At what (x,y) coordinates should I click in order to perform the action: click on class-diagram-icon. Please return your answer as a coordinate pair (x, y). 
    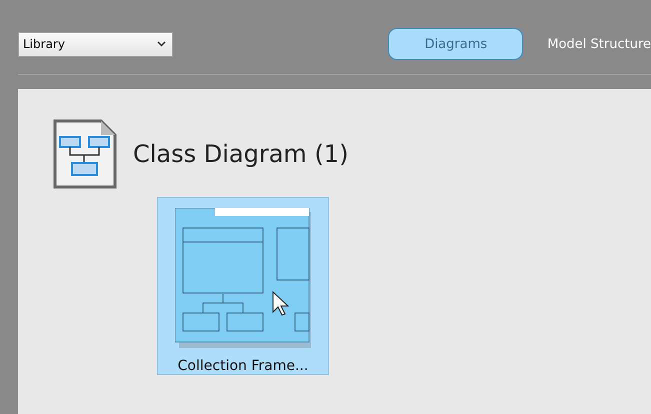
    Looking at the image, I should click on (85, 154).